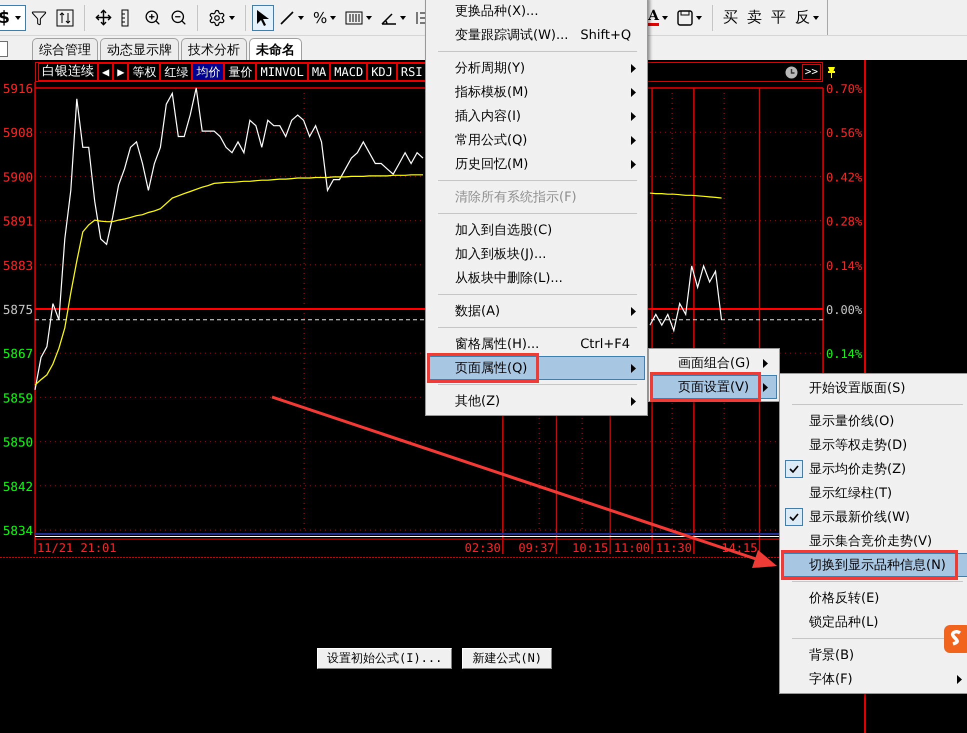 The height and width of the screenshot is (733, 967). What do you see at coordinates (282, 72) in the screenshot?
I see `indicator-tab: MINVOL` at bounding box center [282, 72].